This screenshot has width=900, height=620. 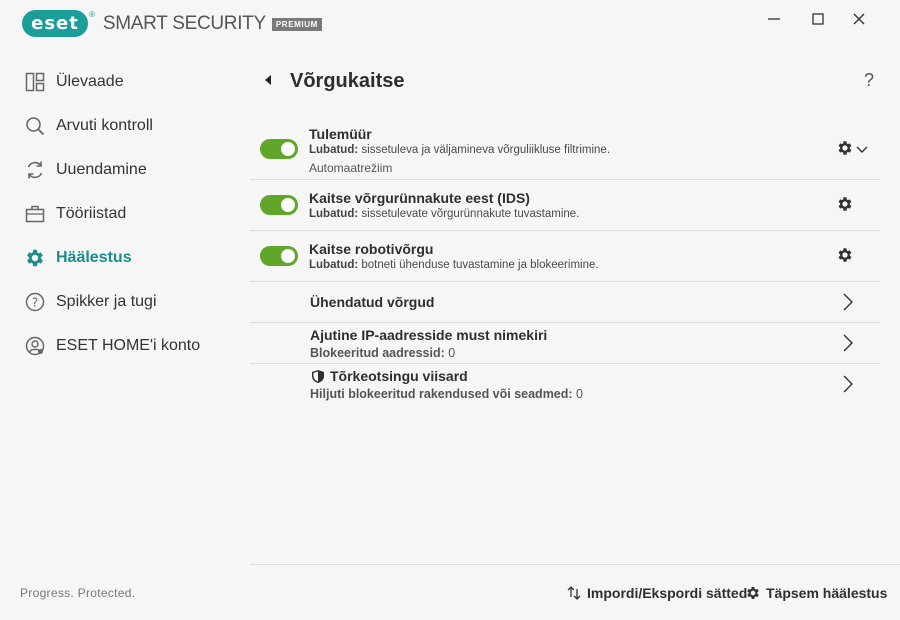 I want to click on overview-icon, so click(x=35, y=82).